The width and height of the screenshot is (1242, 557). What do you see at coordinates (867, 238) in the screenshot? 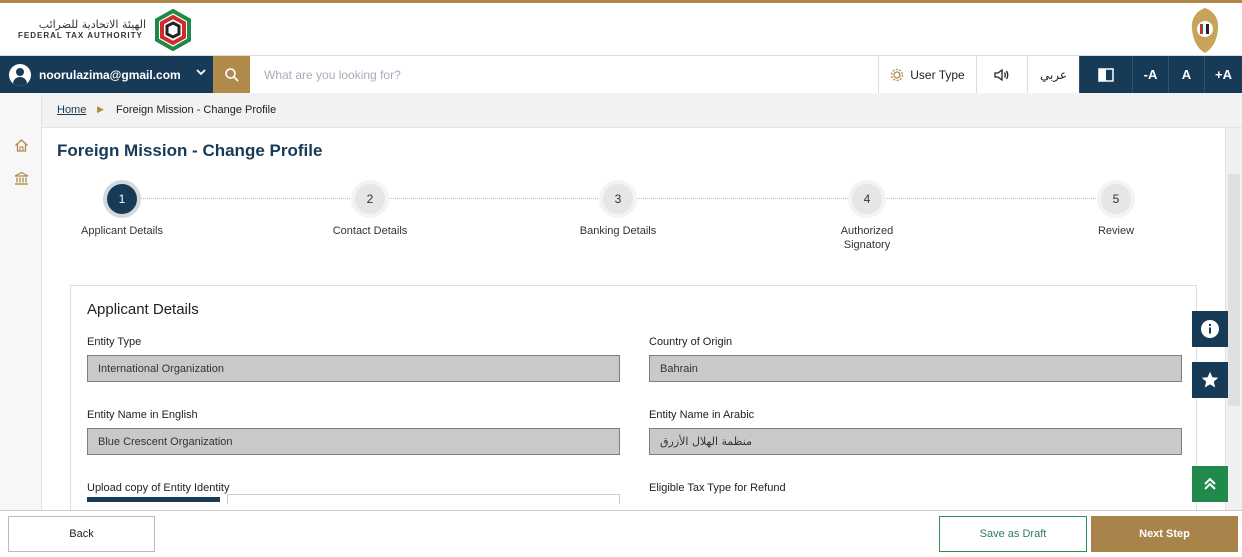
I see `step-label: Authorized Signatory` at bounding box center [867, 238].